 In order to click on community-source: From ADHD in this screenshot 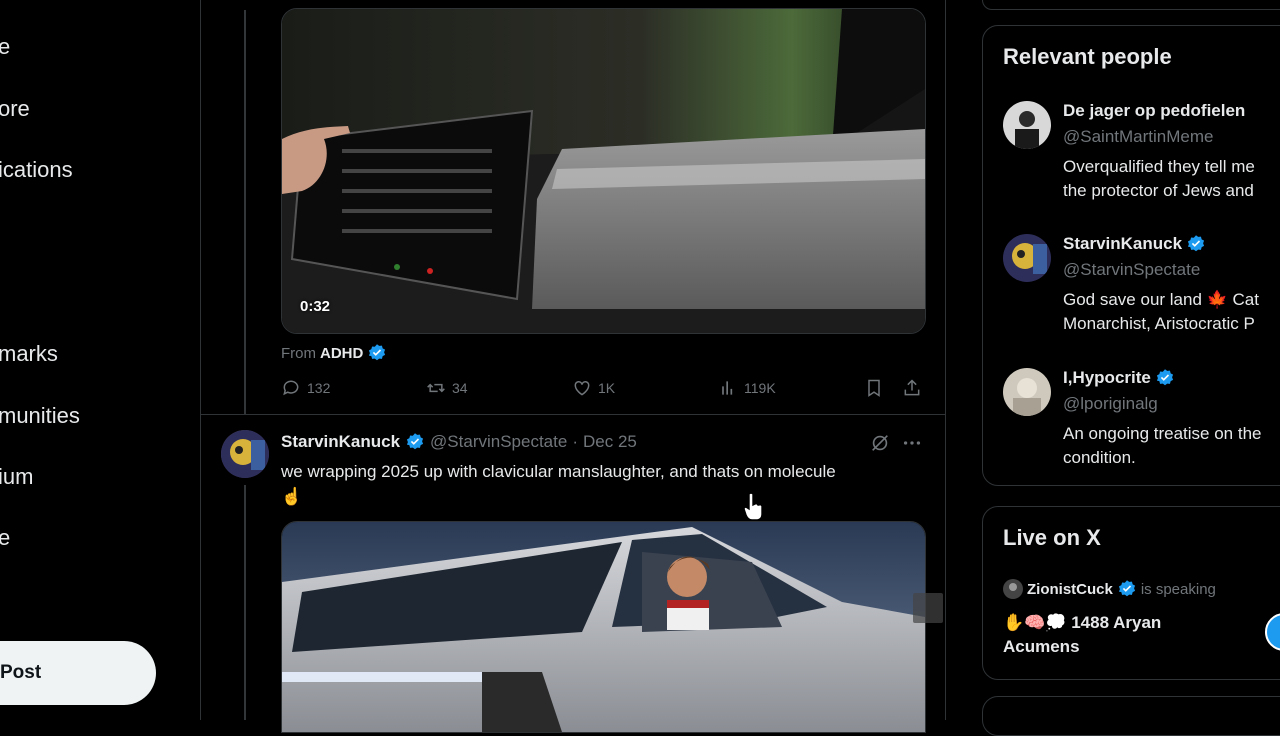, I will do `click(334, 353)`.